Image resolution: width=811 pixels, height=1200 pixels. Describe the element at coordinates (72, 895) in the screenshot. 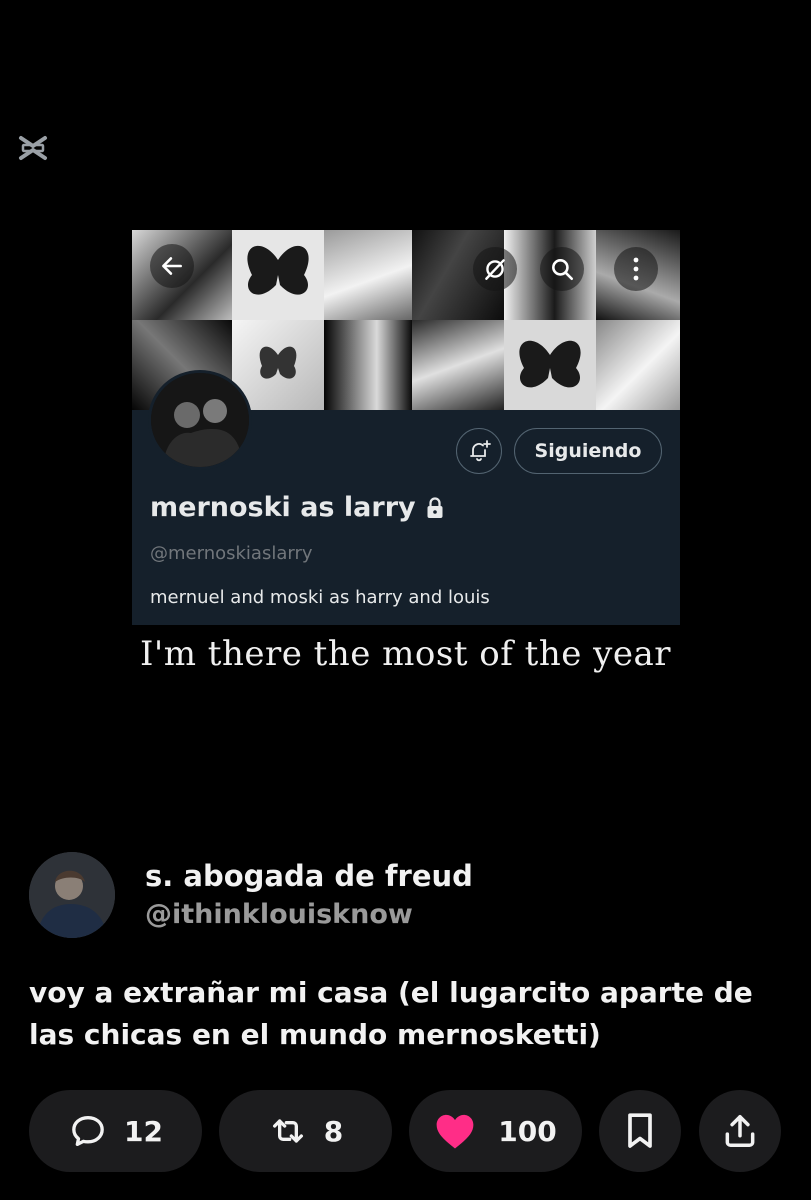

I see `author-avatar` at that location.